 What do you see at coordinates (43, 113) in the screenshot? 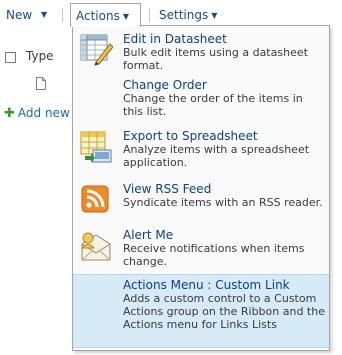
I see `add-new-label: Add new` at bounding box center [43, 113].